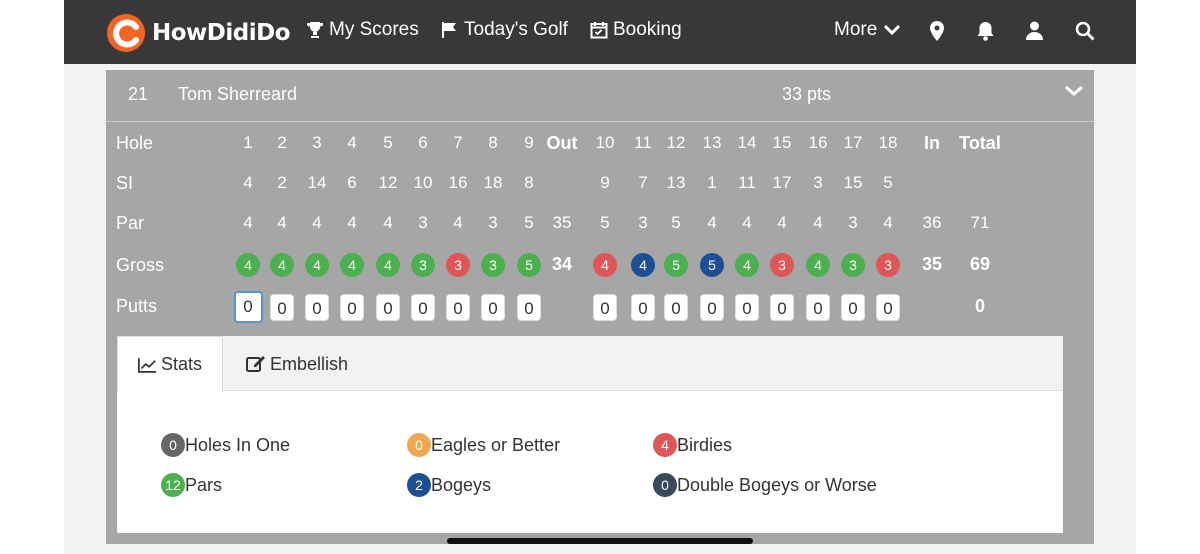 The image size is (1200, 554). Describe the element at coordinates (636, 30) in the screenshot. I see `nav-booking: Booking` at that location.